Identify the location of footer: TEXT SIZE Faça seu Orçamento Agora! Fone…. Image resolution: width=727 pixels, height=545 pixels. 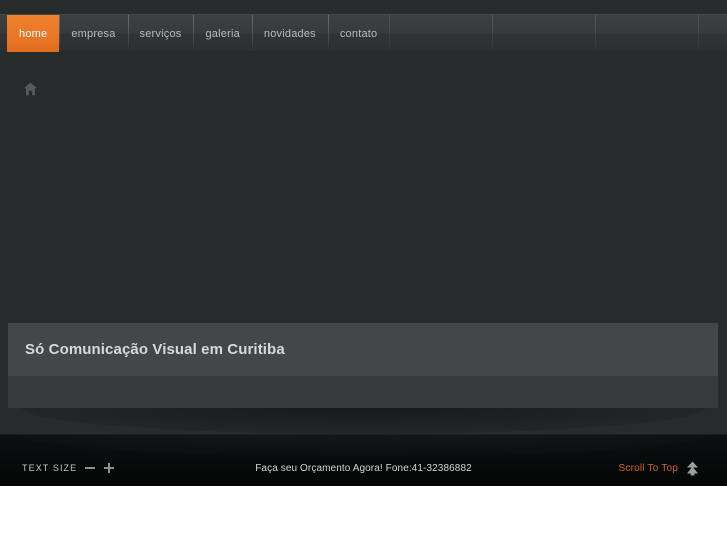
(363, 460).